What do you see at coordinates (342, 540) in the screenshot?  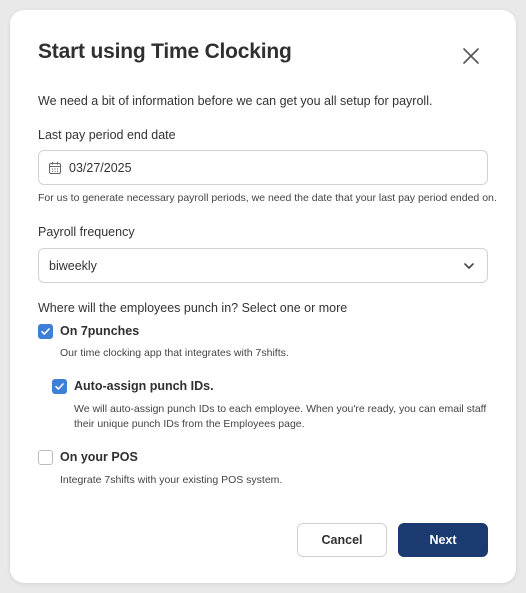 I see `cancel-button: Cancel` at bounding box center [342, 540].